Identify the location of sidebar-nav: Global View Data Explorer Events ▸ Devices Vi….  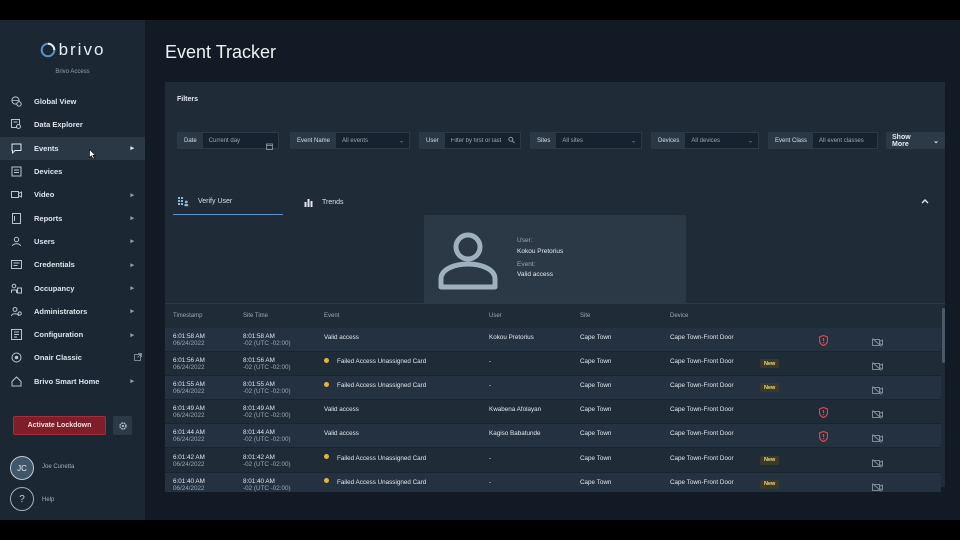
(72, 241).